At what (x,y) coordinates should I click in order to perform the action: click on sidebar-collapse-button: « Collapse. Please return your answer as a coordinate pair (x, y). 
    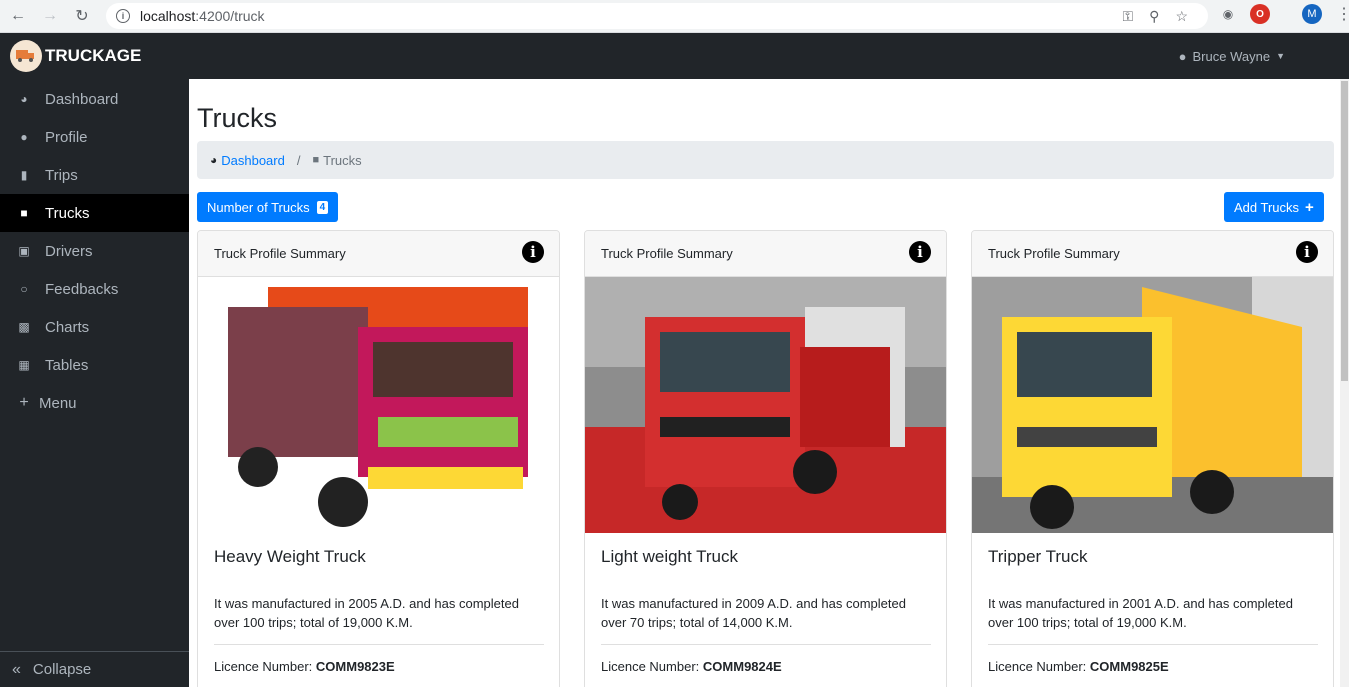
    Looking at the image, I should click on (94, 669).